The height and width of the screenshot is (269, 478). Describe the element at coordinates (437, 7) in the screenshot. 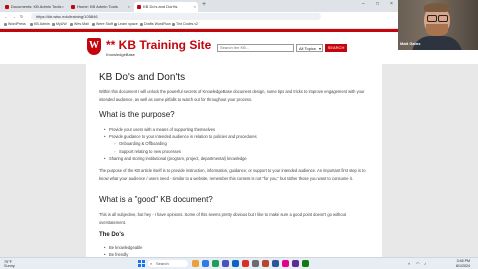

I see `presenter-hair` at that location.